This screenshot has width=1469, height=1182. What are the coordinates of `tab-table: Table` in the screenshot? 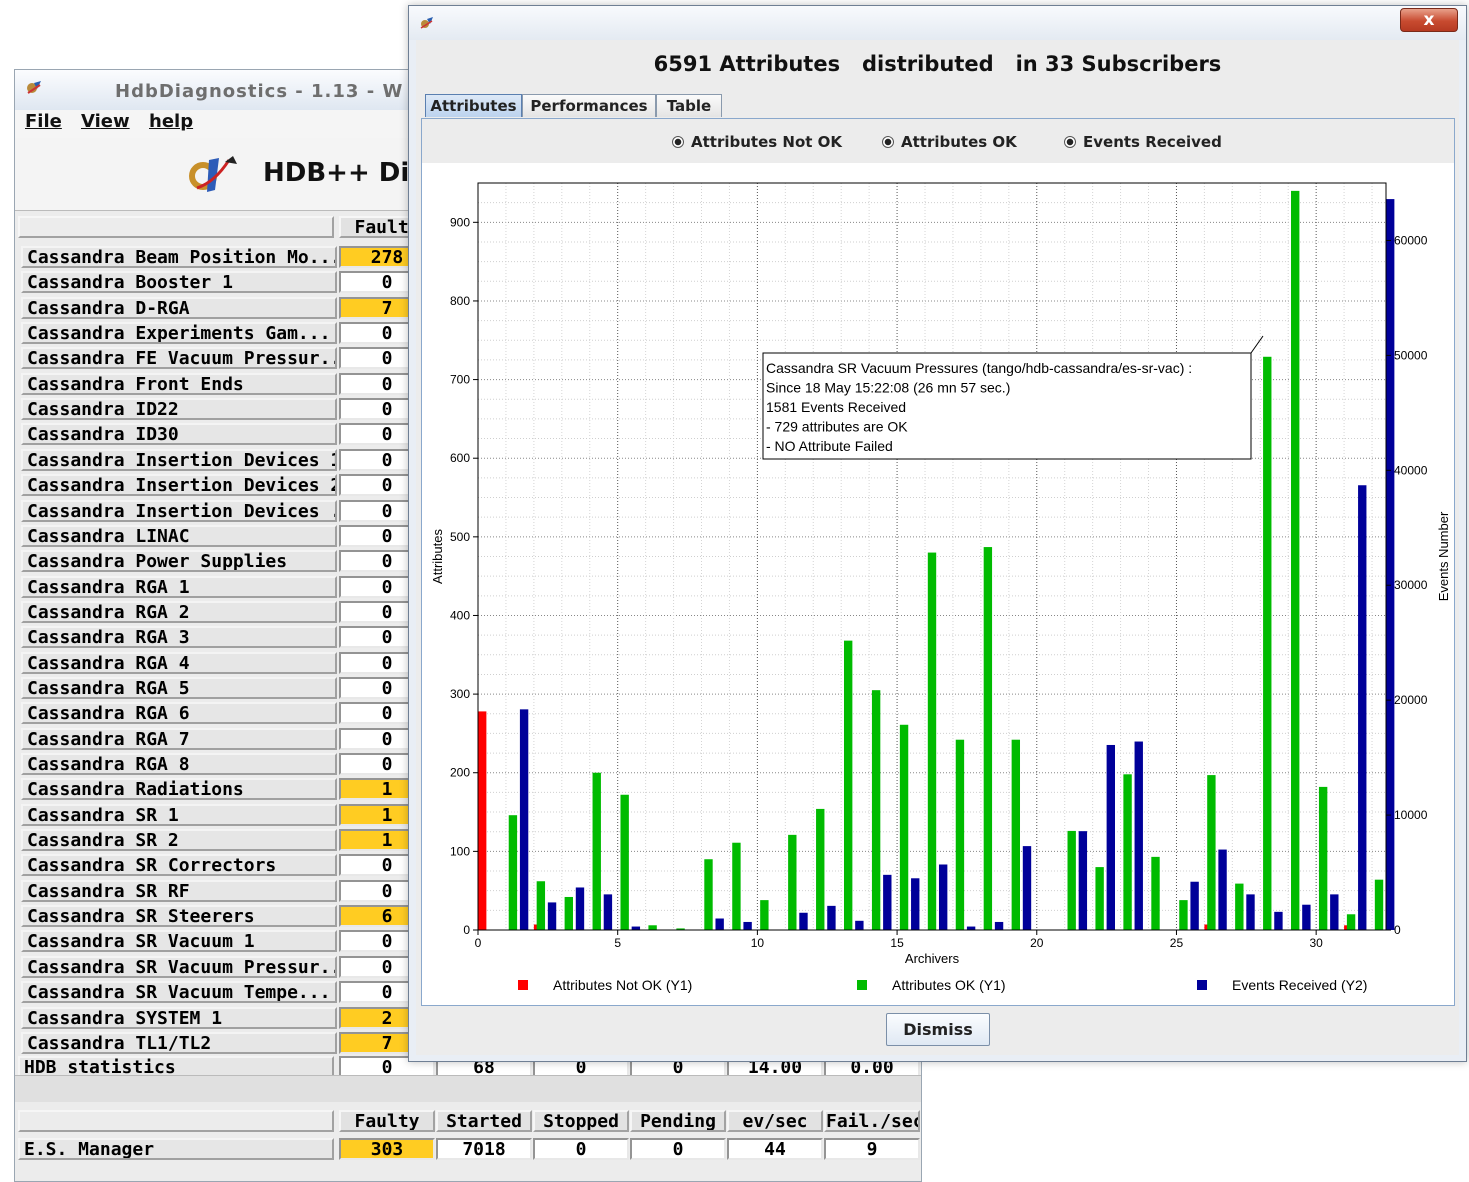 It's located at (689, 105).